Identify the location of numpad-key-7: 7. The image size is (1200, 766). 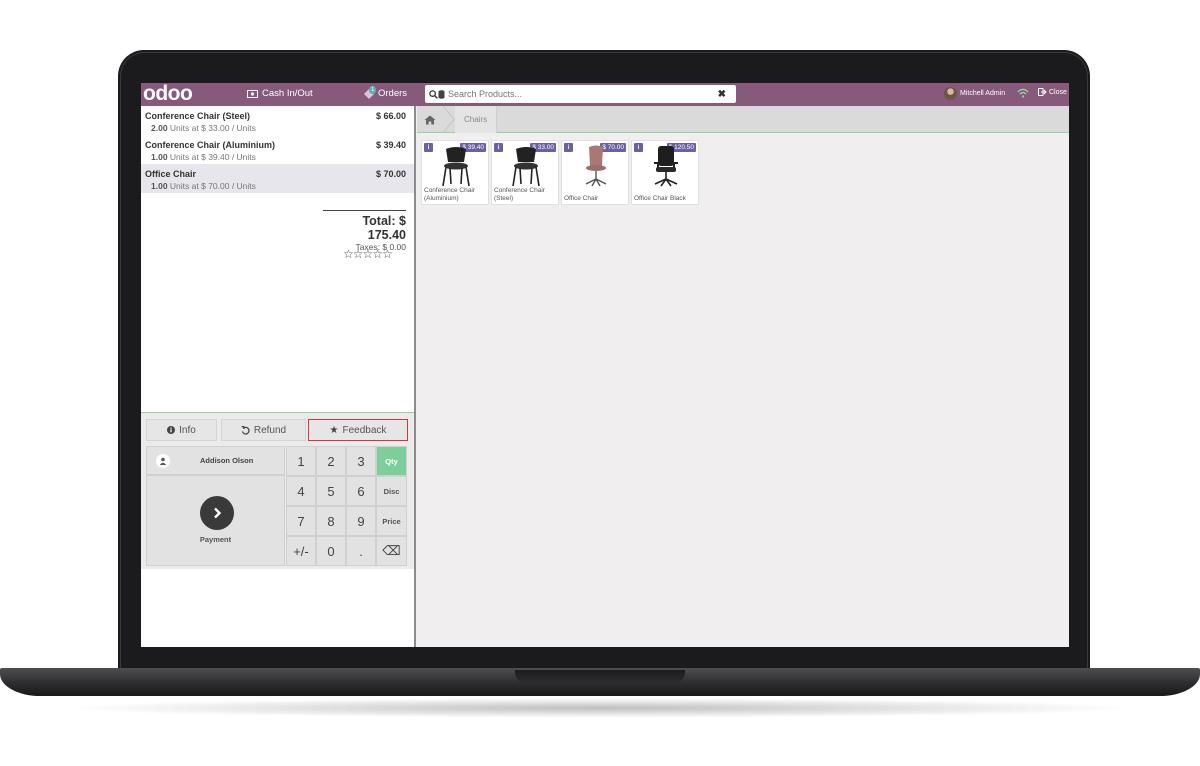
(301, 521).